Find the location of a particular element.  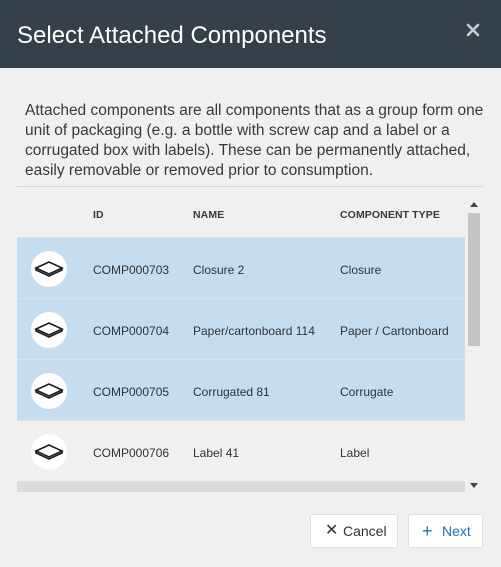

dialog-header: Select Attached Components is located at coordinates (250, 34).